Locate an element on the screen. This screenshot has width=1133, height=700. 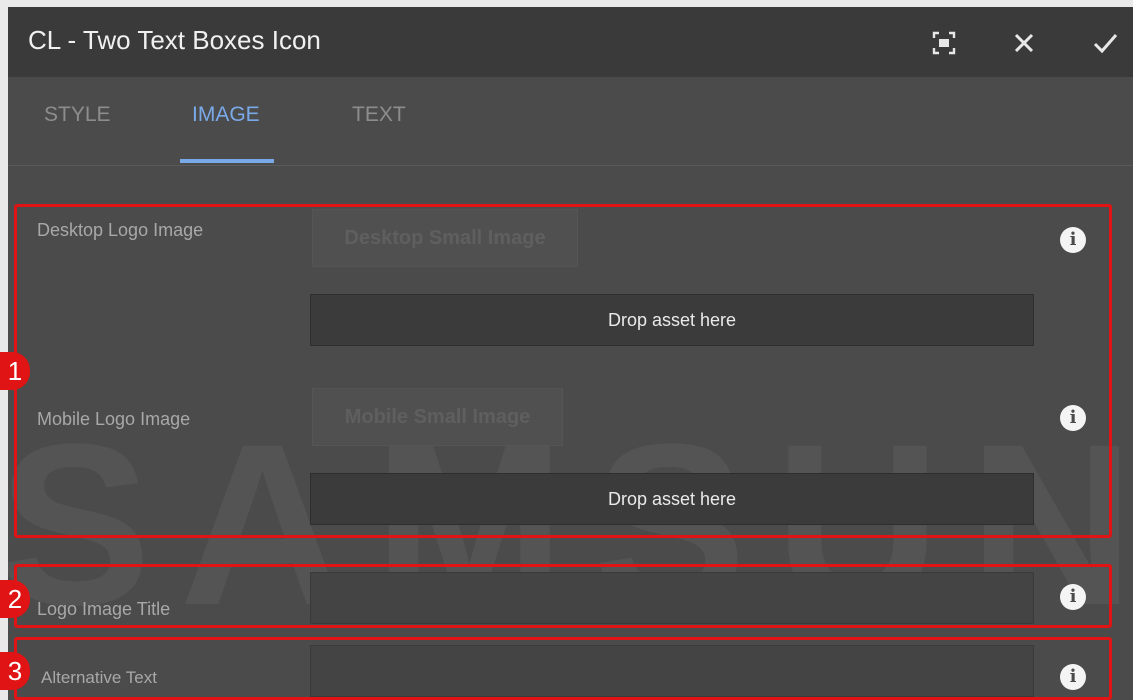
tab-image: IMAGE is located at coordinates (226, 115).